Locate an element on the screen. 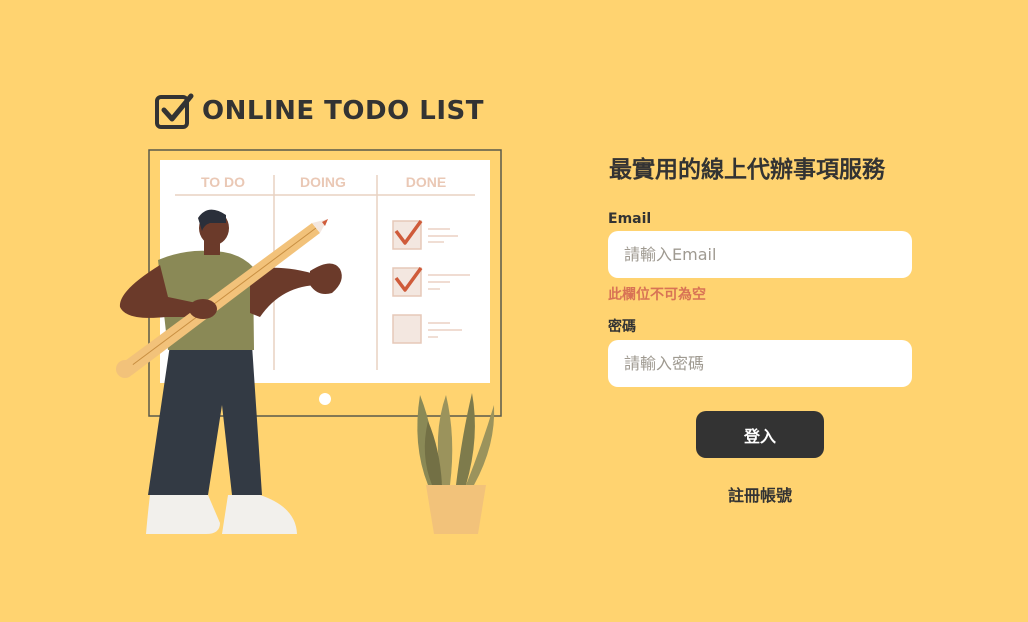 The width and height of the screenshot is (1028, 622). logo-text: ONLINE TODO LIST is located at coordinates (343, 111).